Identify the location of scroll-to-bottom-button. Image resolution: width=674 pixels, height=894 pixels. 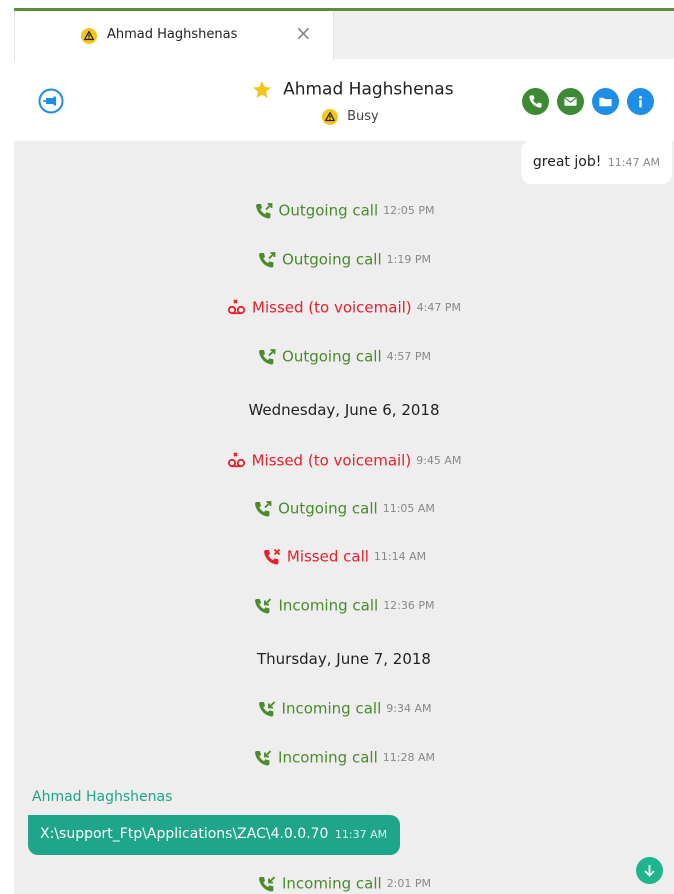
(649, 870).